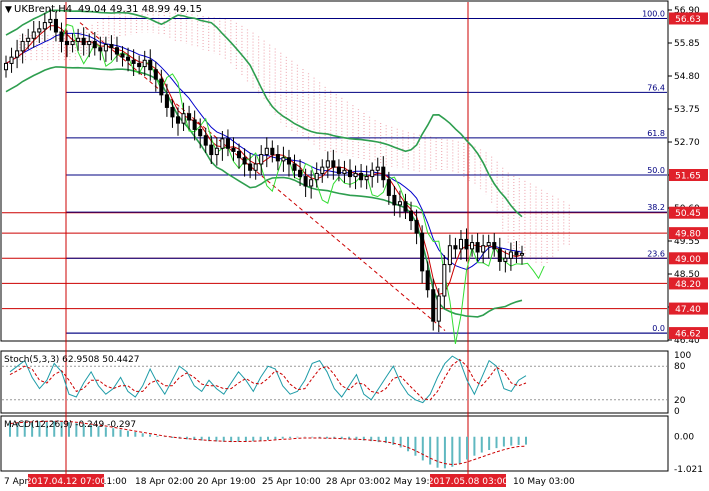 The image size is (709, 491). I want to click on macd-title: MACD(12,26,9) -0.249 -0.297, so click(70, 425).